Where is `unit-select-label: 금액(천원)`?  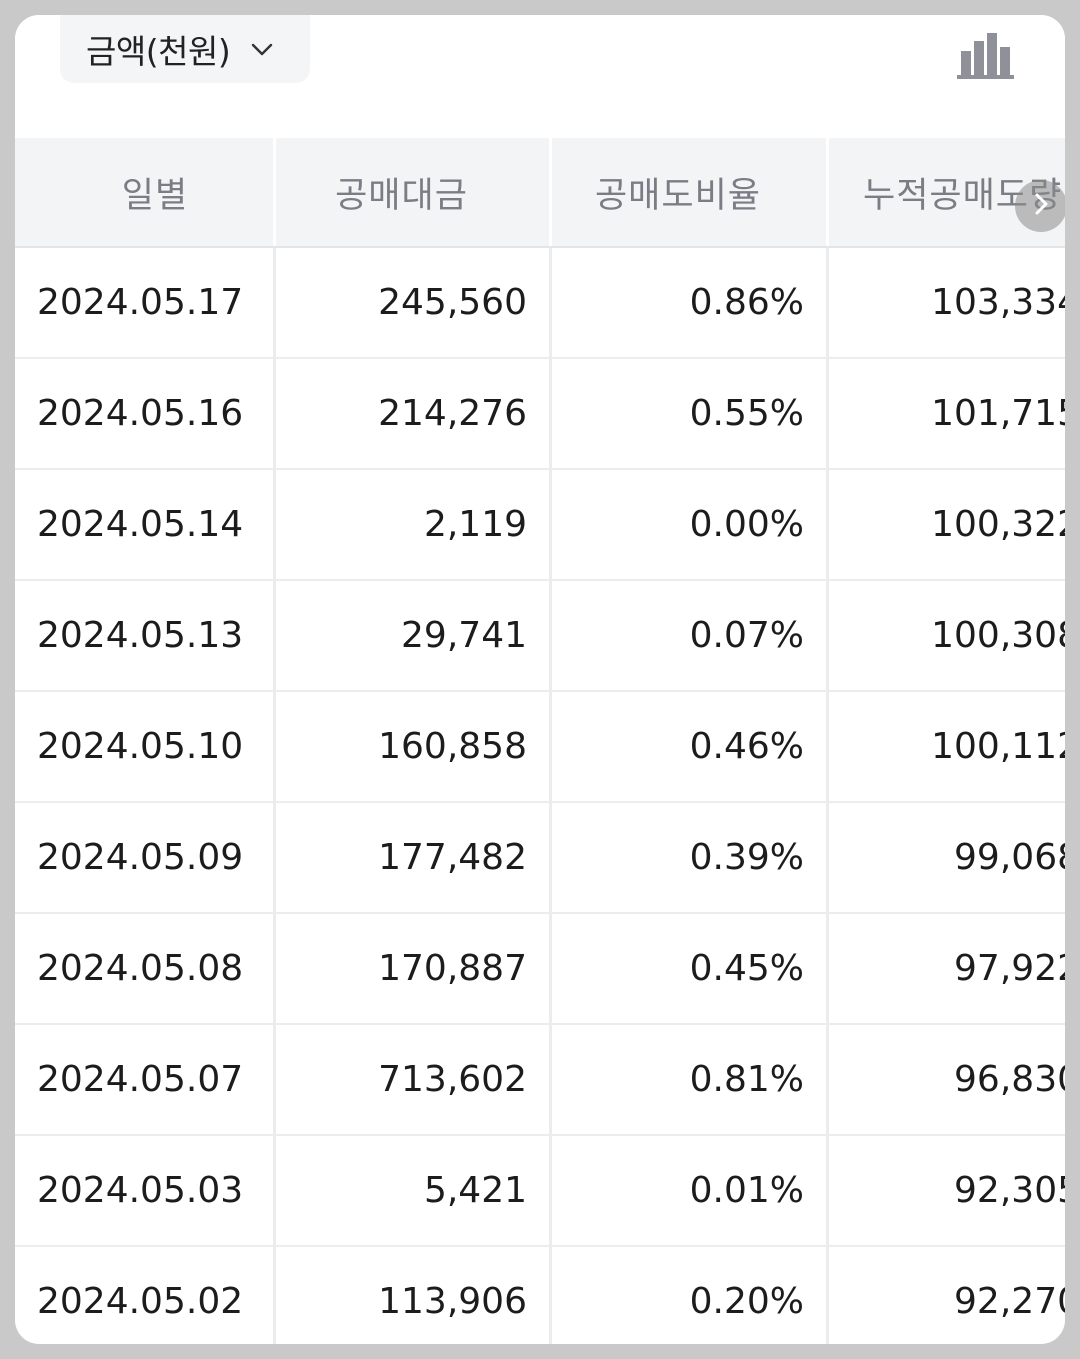
unit-select-label: 금액(천원) is located at coordinates (158, 51).